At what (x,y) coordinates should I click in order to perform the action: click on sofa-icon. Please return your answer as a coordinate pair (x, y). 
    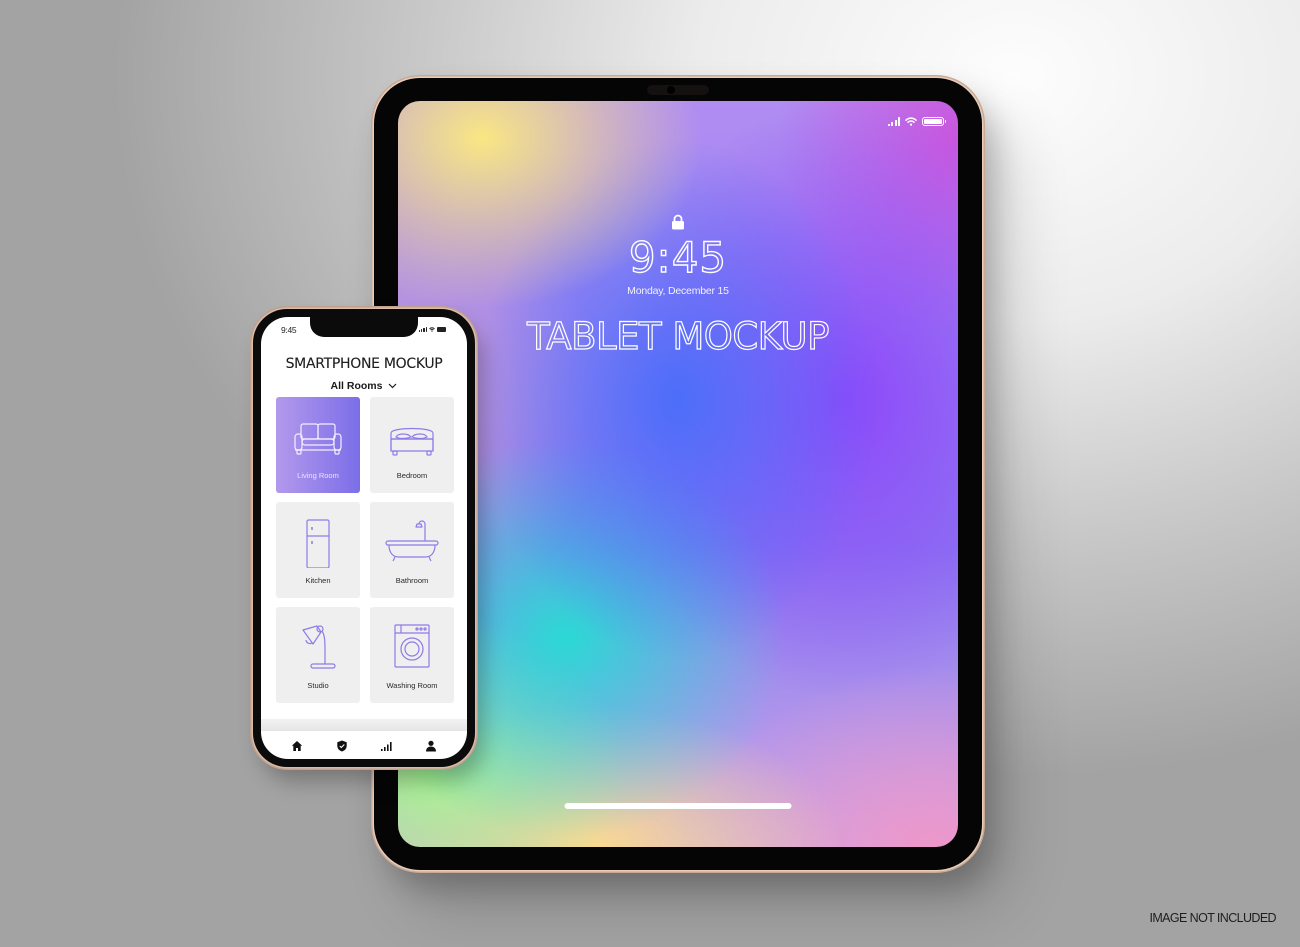
    Looking at the image, I should click on (318, 439).